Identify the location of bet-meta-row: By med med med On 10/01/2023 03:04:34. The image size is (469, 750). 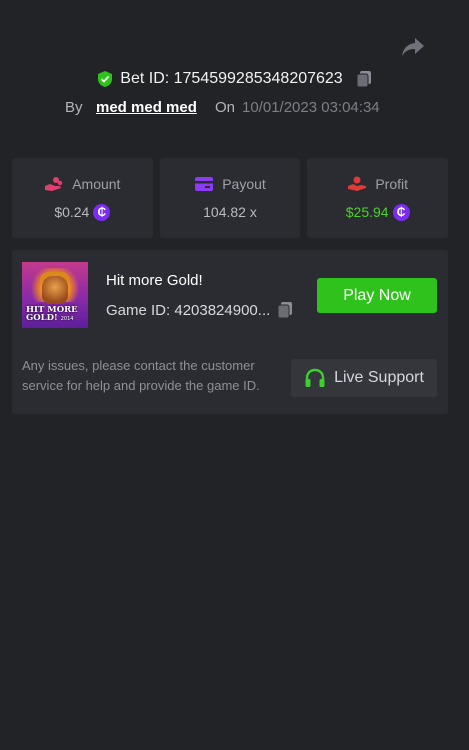
(234, 107).